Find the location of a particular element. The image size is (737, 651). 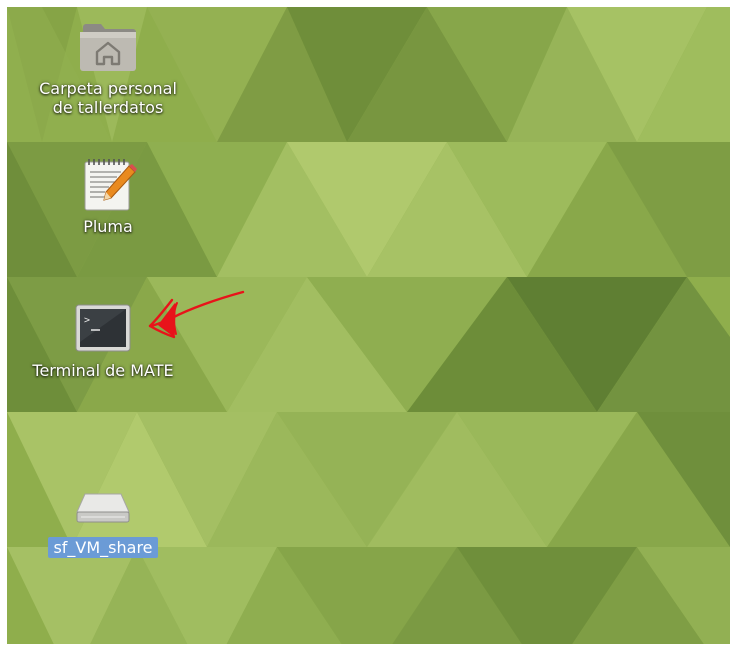

home-folder-label-line1: Carpeta personal is located at coordinates (108, 88).